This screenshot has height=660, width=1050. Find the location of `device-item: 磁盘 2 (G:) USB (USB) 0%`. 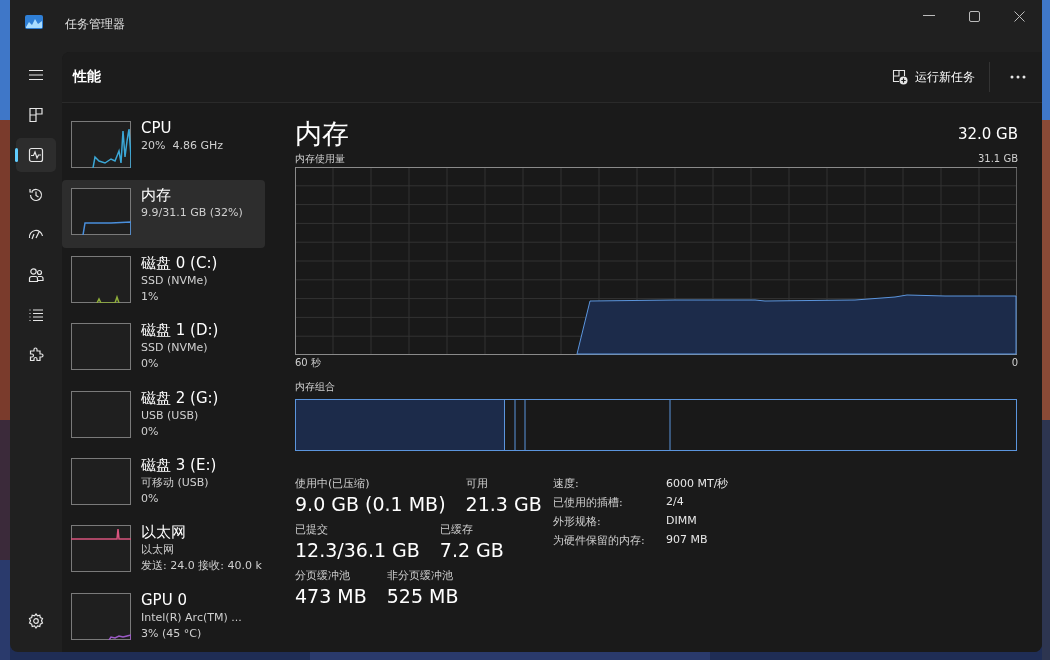

device-item: 磁盘 2 (G:) USB (USB) 0% is located at coordinates (163, 416).